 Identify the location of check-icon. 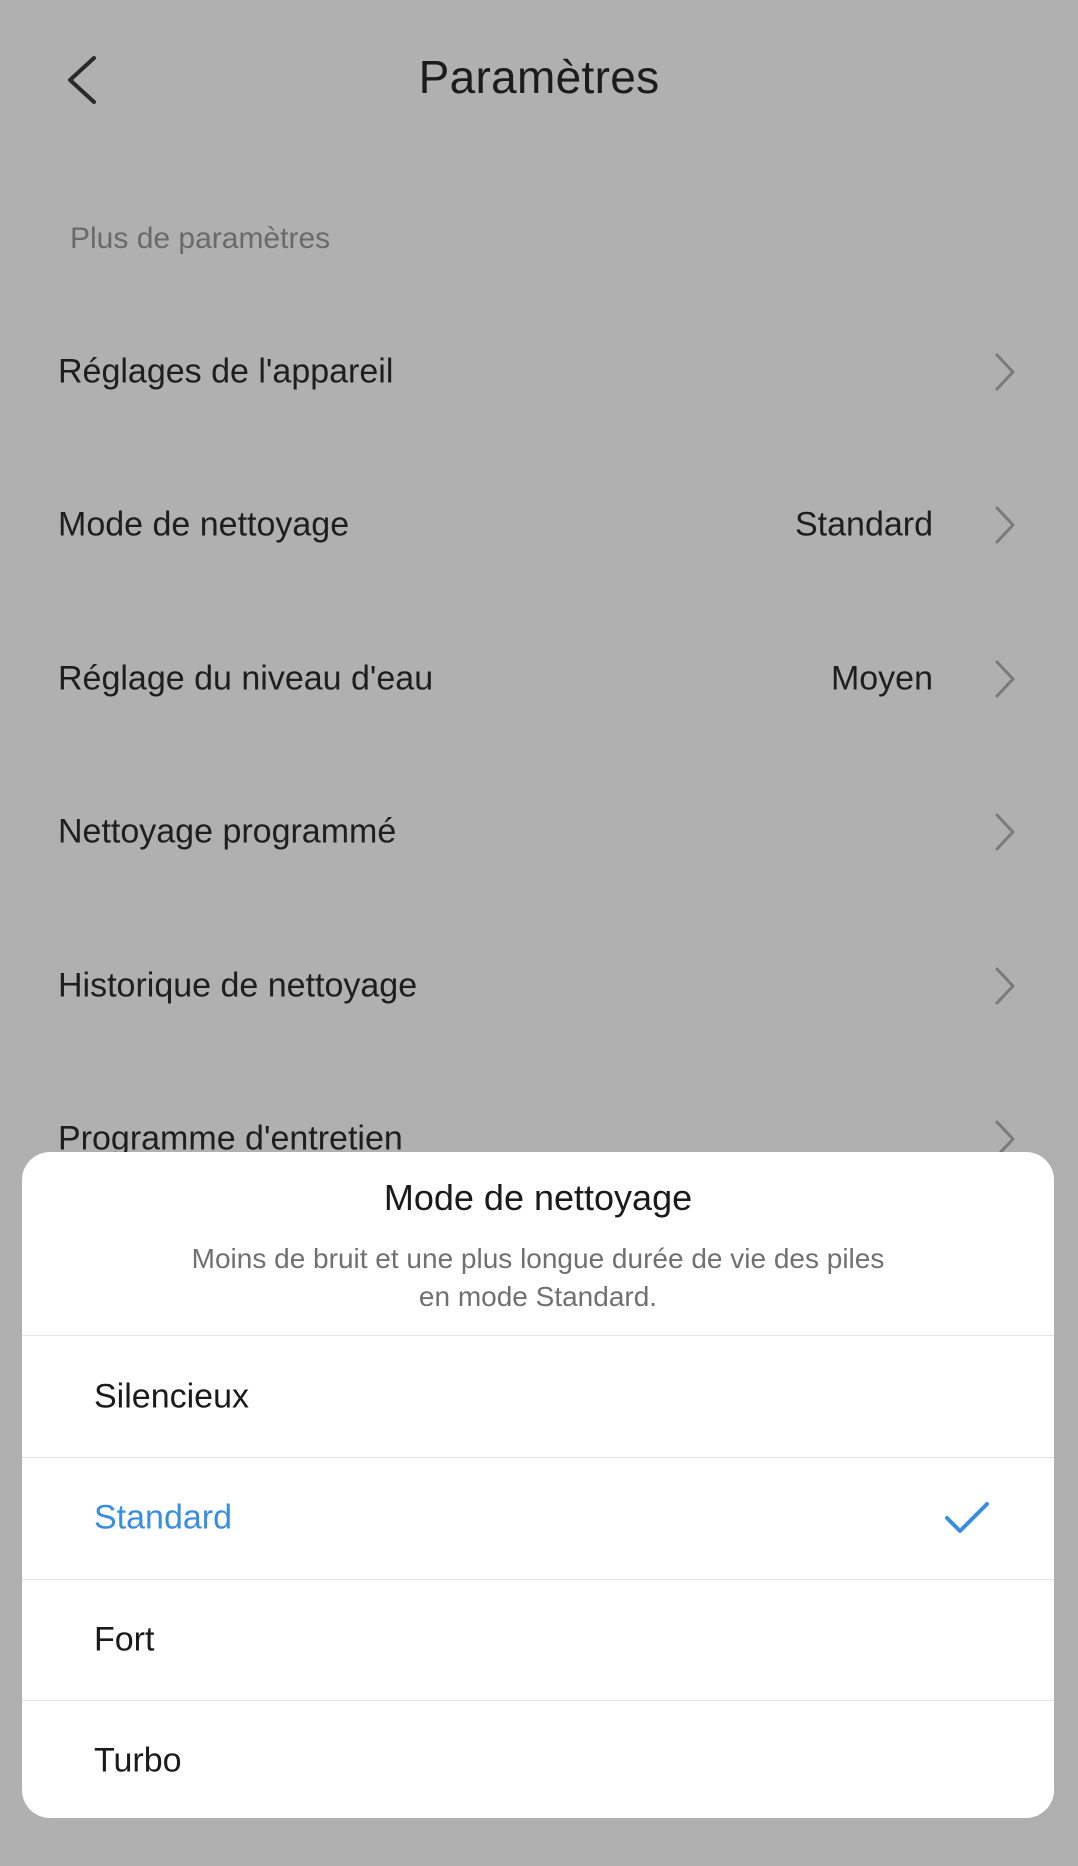
(967, 1517).